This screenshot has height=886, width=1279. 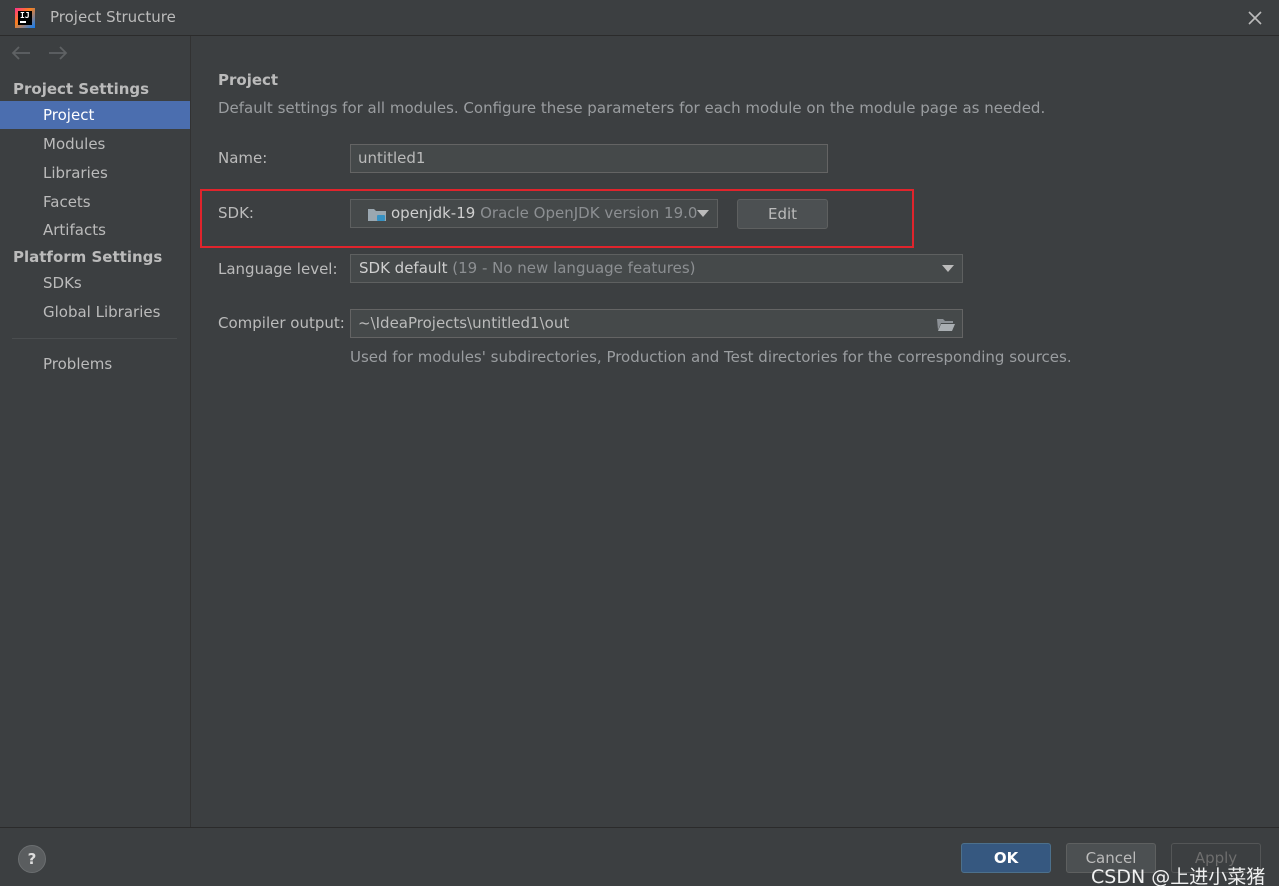 I want to click on forward-arrow-icon, so click(x=58, y=53).